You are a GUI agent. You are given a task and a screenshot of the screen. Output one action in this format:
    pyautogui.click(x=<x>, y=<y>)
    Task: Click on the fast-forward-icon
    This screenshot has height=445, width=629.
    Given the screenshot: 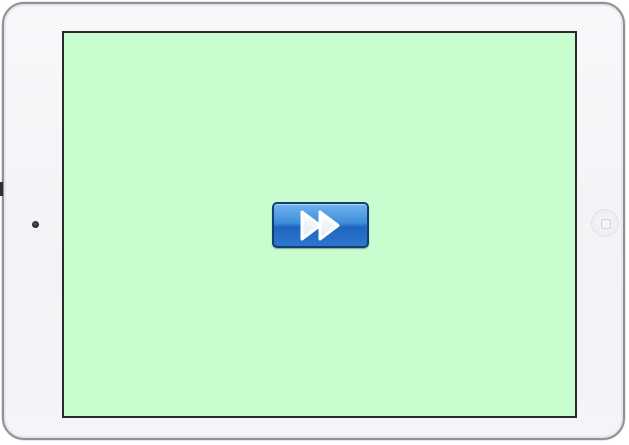 What is the action you would take?
    pyautogui.click(x=320, y=225)
    